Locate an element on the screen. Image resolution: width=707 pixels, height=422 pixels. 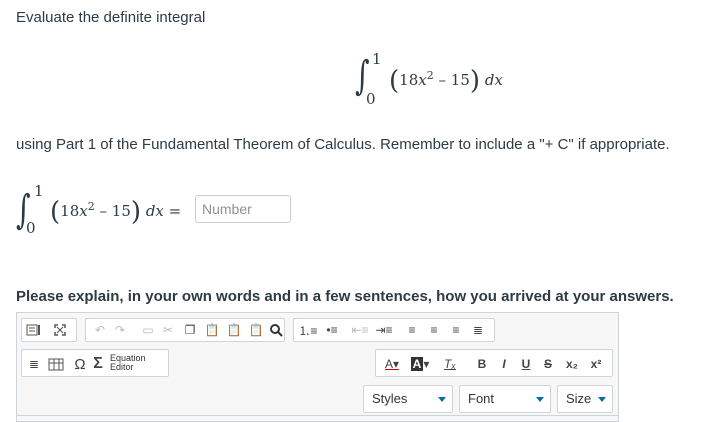
equation-editor-button: Equation Editor is located at coordinates (128, 363).